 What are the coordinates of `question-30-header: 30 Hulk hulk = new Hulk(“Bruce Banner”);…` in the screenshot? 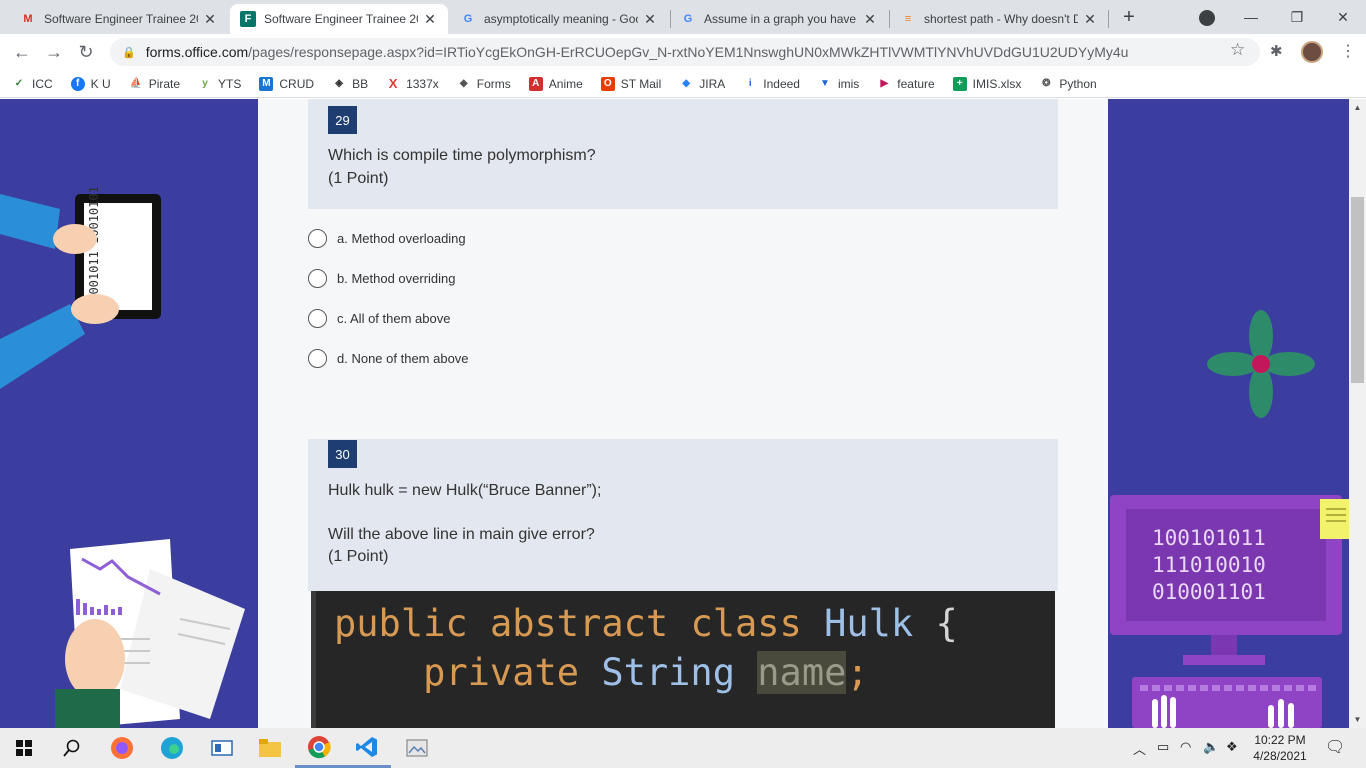 It's located at (683, 515).